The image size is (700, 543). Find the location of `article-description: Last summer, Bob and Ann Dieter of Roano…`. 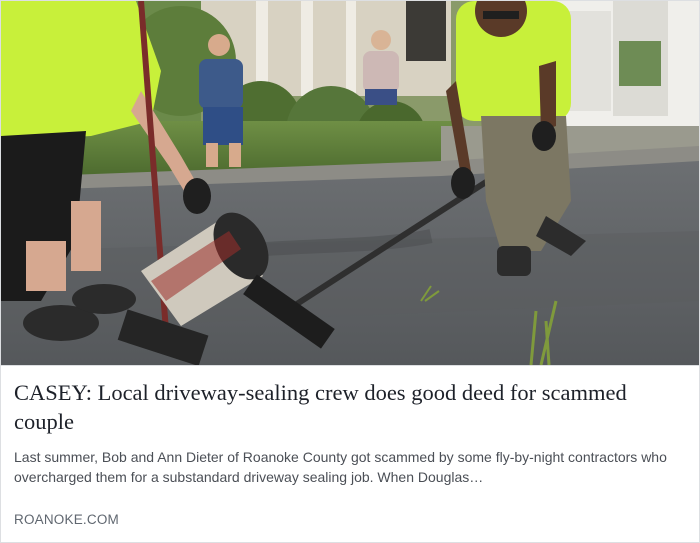

article-description: Last summer, Bob and Ann Dieter of Roano… is located at coordinates (340, 467).